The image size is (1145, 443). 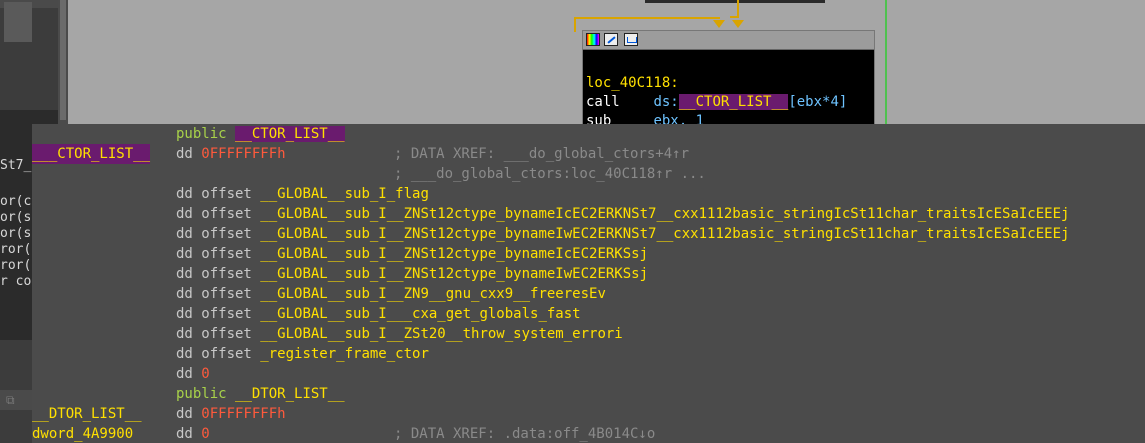 I want to click on xref-comment: ; DATA XREF: .data:off_4B014C↓o, so click(x=524, y=433).